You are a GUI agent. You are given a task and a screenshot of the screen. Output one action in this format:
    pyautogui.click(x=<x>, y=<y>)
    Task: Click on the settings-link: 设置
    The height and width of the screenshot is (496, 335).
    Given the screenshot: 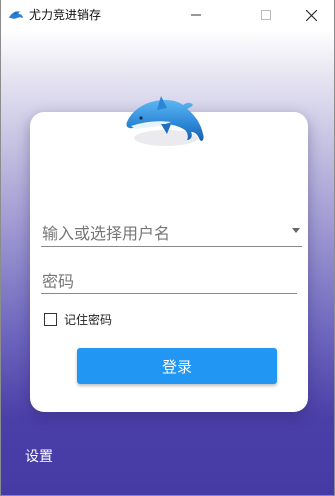 What is the action you would take?
    pyautogui.click(x=39, y=456)
    